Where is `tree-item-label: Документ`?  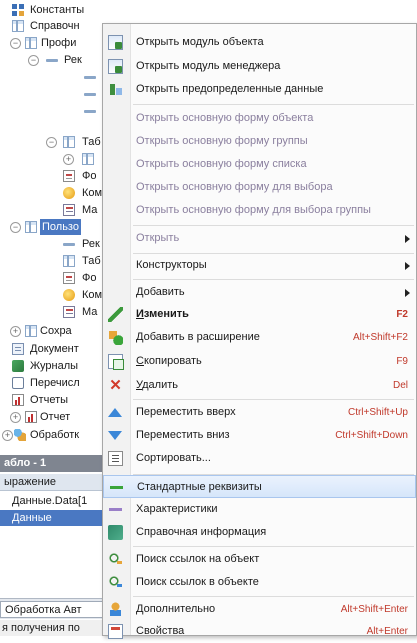
tree-item-label: Документ is located at coordinates (54, 349).